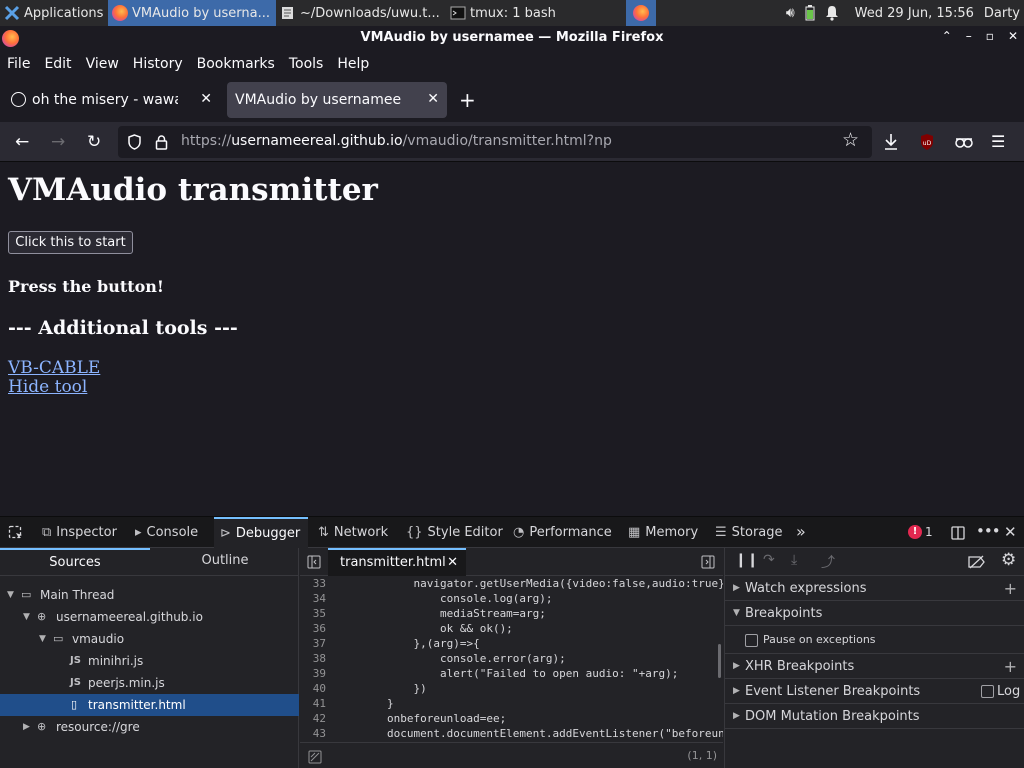 This screenshot has width=1024, height=768. What do you see at coordinates (58, 142) in the screenshot?
I see `forward-icon: →` at bounding box center [58, 142].